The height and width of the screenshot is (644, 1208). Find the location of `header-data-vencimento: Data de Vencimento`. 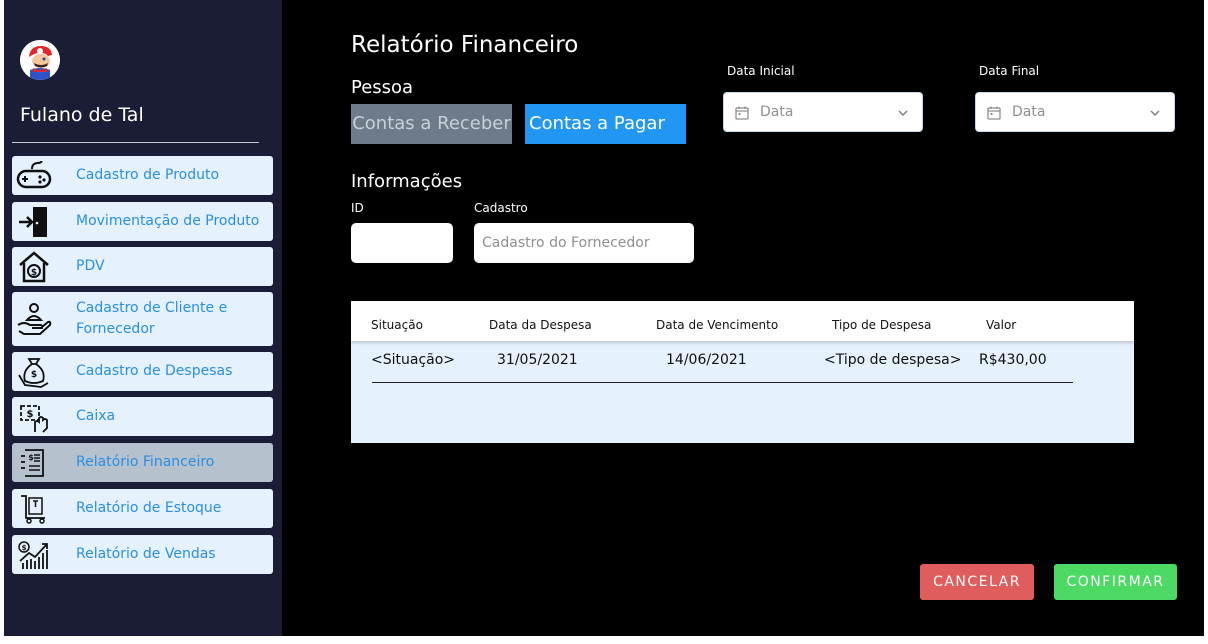

header-data-vencimento: Data de Vencimento is located at coordinates (717, 325).